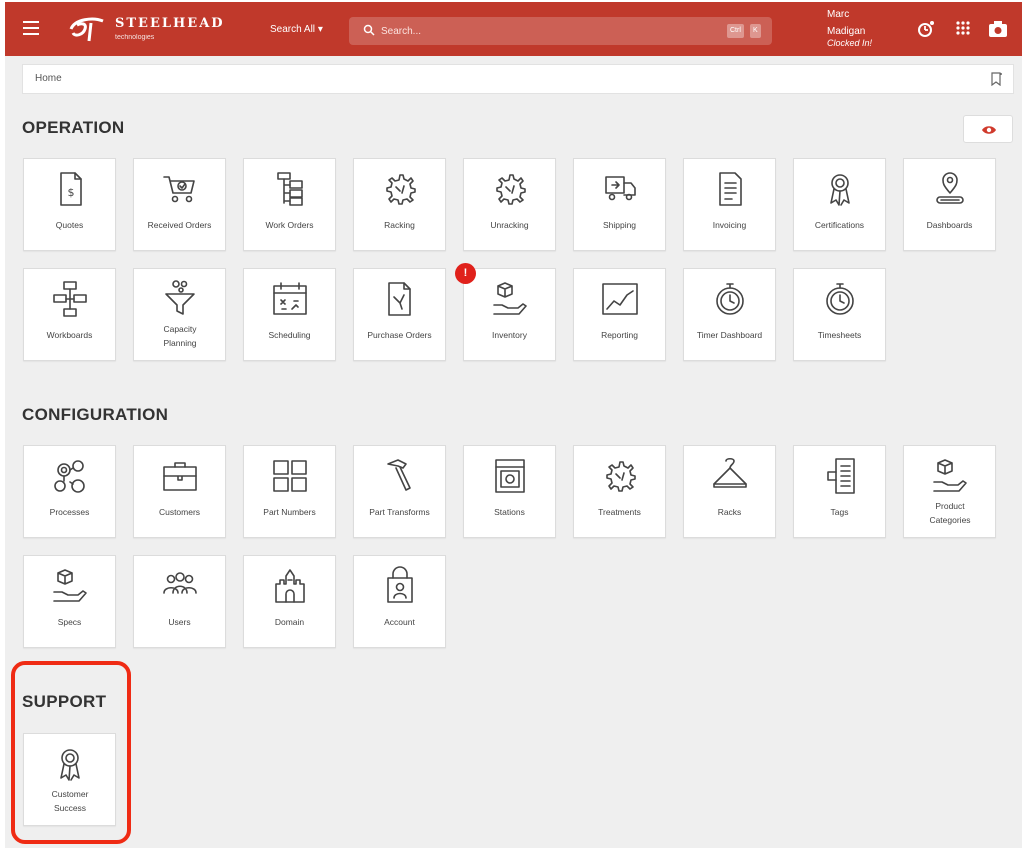 This screenshot has width=1032, height=850. I want to click on inventory-alert-badge: !, so click(465, 273).